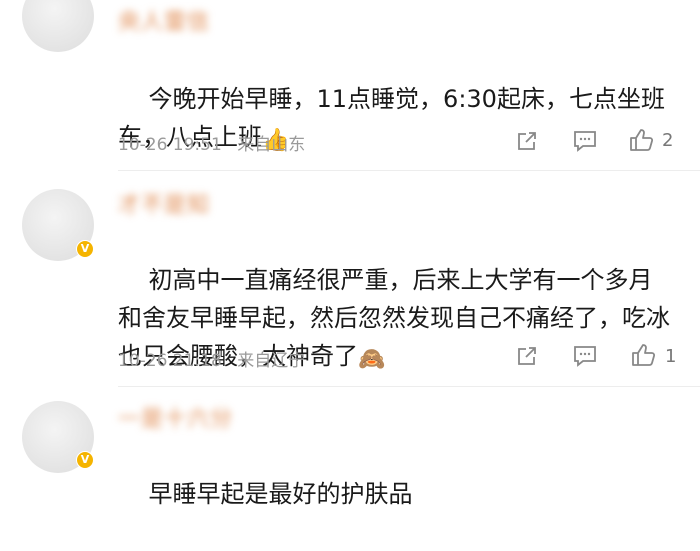 The height and width of the screenshot is (551, 700). Describe the element at coordinates (170, 361) in the screenshot. I see `comment-date: 10-26 21:18` at that location.